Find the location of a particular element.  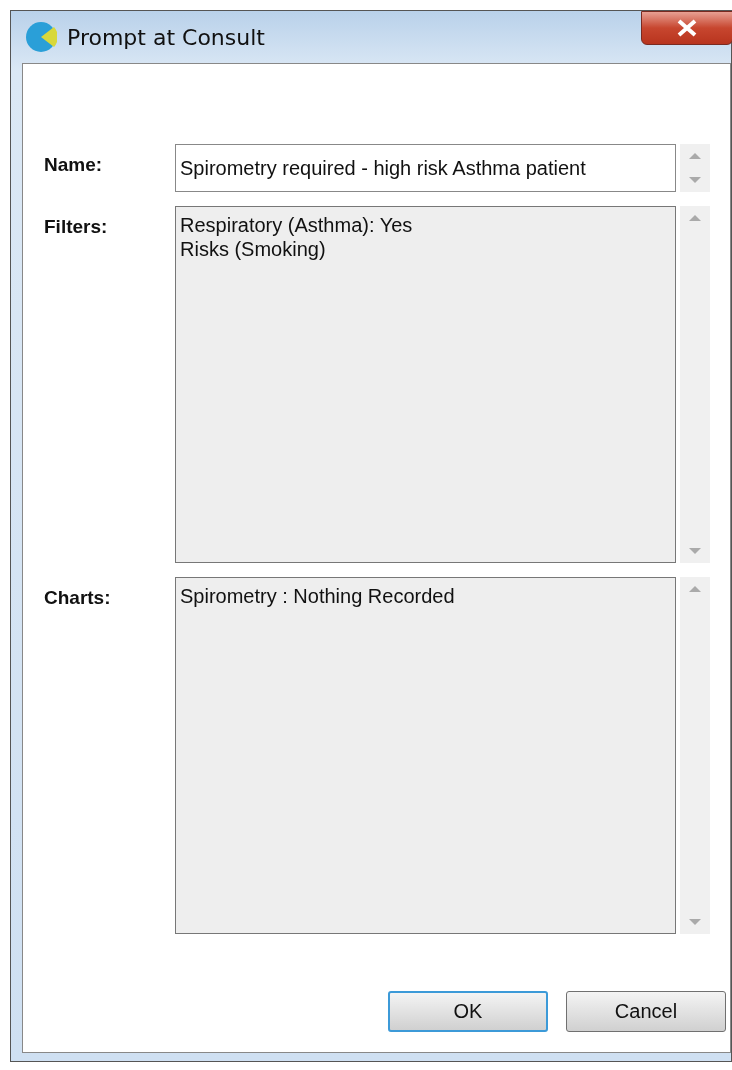

list-line: Risks (Smoking) is located at coordinates (253, 249).